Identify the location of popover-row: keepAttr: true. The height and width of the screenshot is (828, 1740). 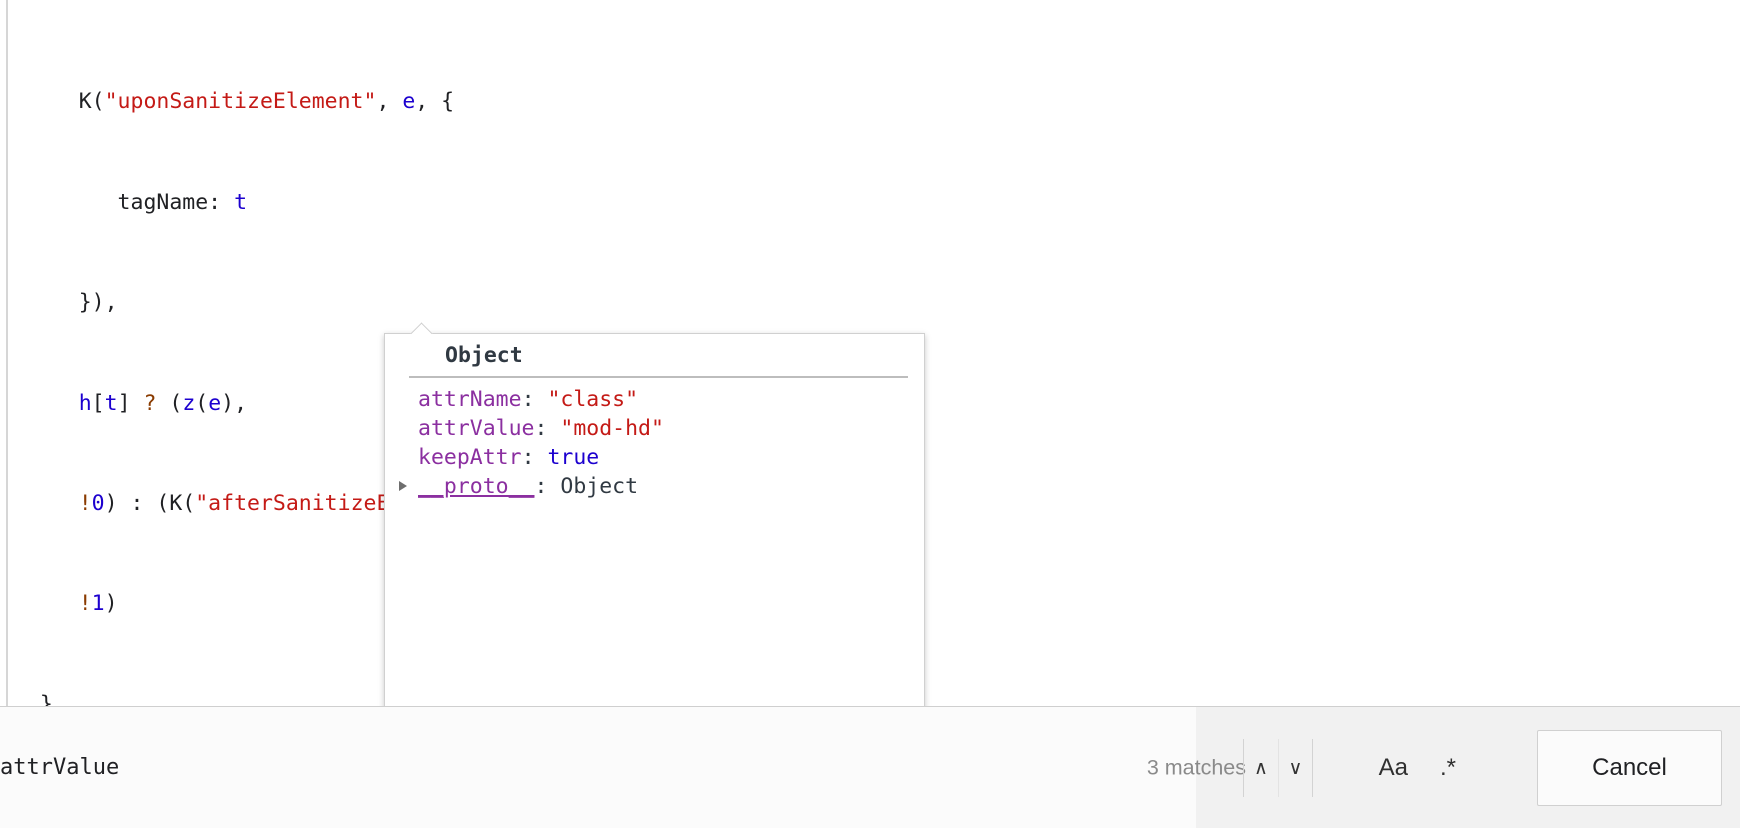
(654, 457).